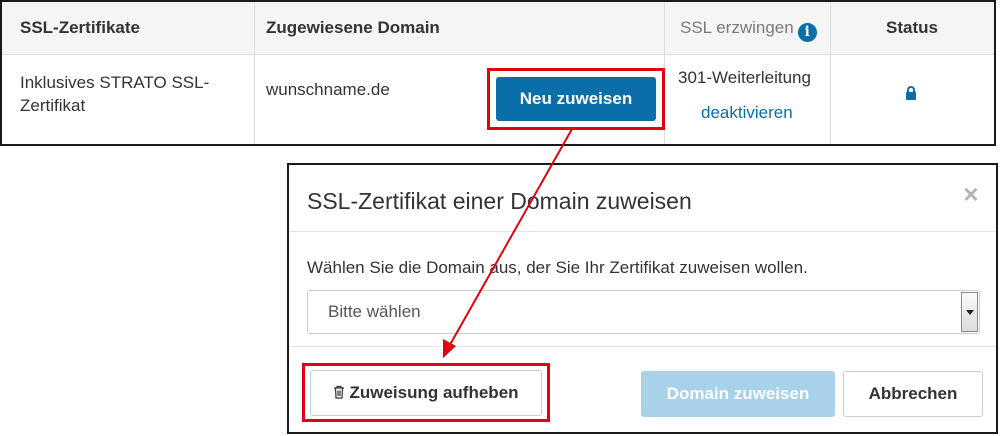 This screenshot has height=436, width=1000. What do you see at coordinates (969, 312) in the screenshot?
I see `chevron-down-icon` at bounding box center [969, 312].